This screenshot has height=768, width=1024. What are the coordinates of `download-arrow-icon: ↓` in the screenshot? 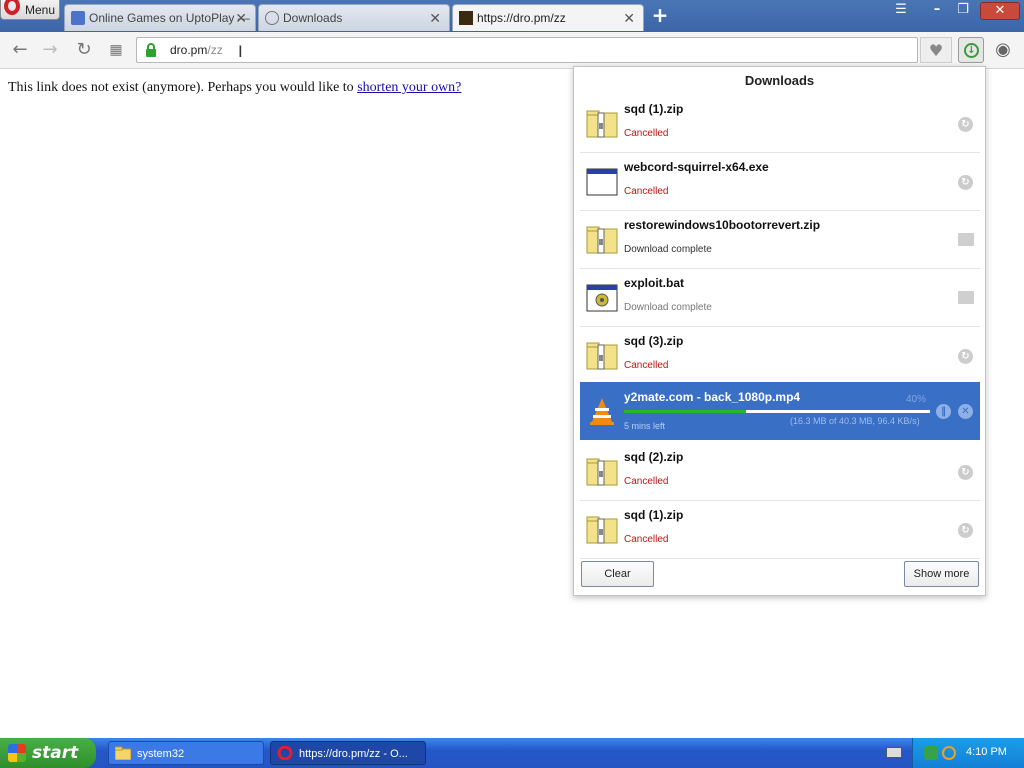 It's located at (971, 50).